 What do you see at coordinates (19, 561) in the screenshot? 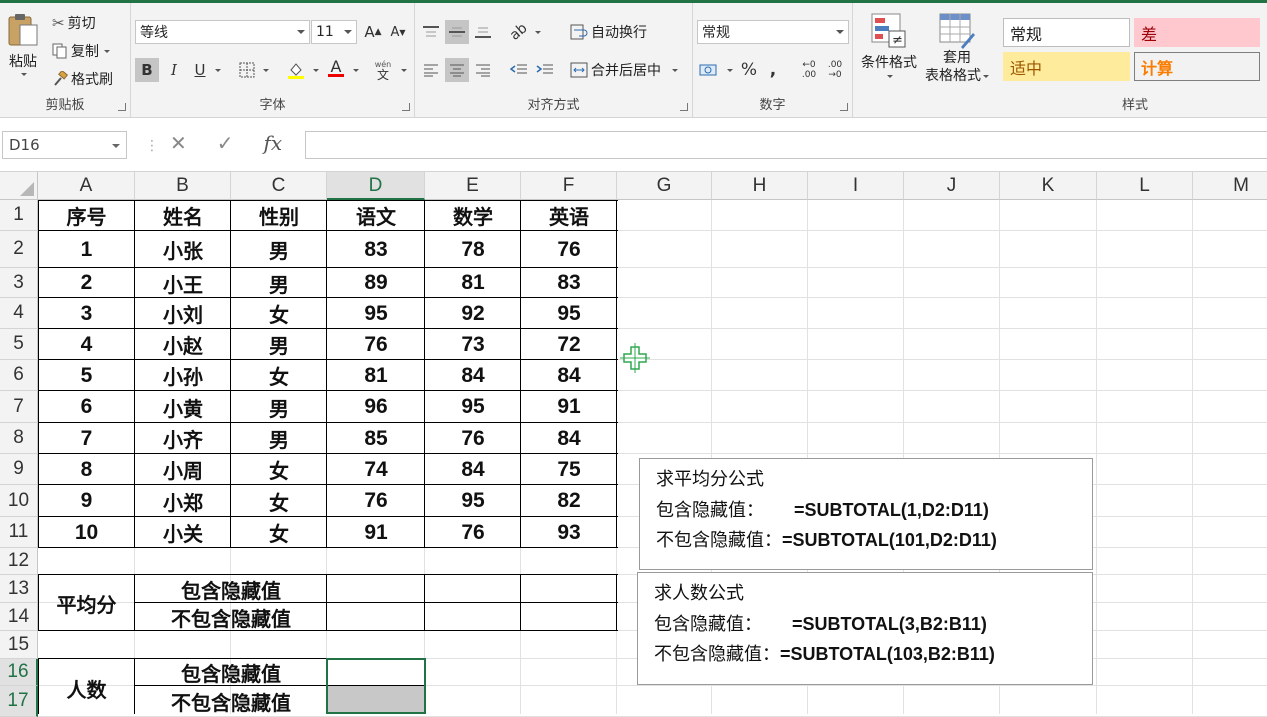
I see `row-header-12: 12` at bounding box center [19, 561].